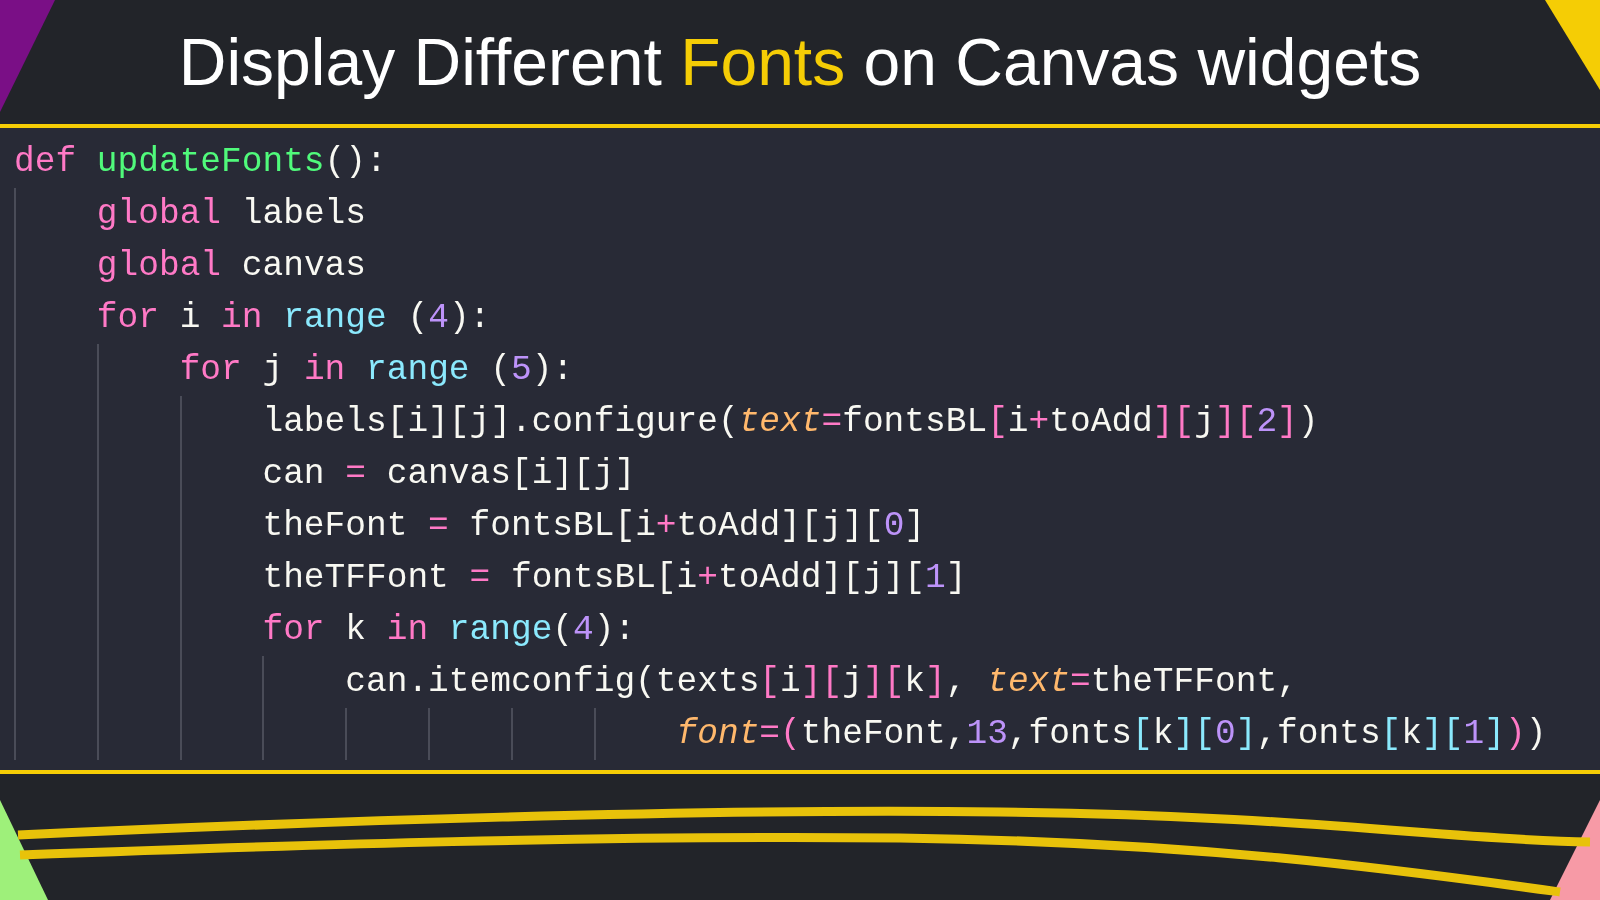  Describe the element at coordinates (230, 213) in the screenshot. I see `code-line: global labels` at that location.